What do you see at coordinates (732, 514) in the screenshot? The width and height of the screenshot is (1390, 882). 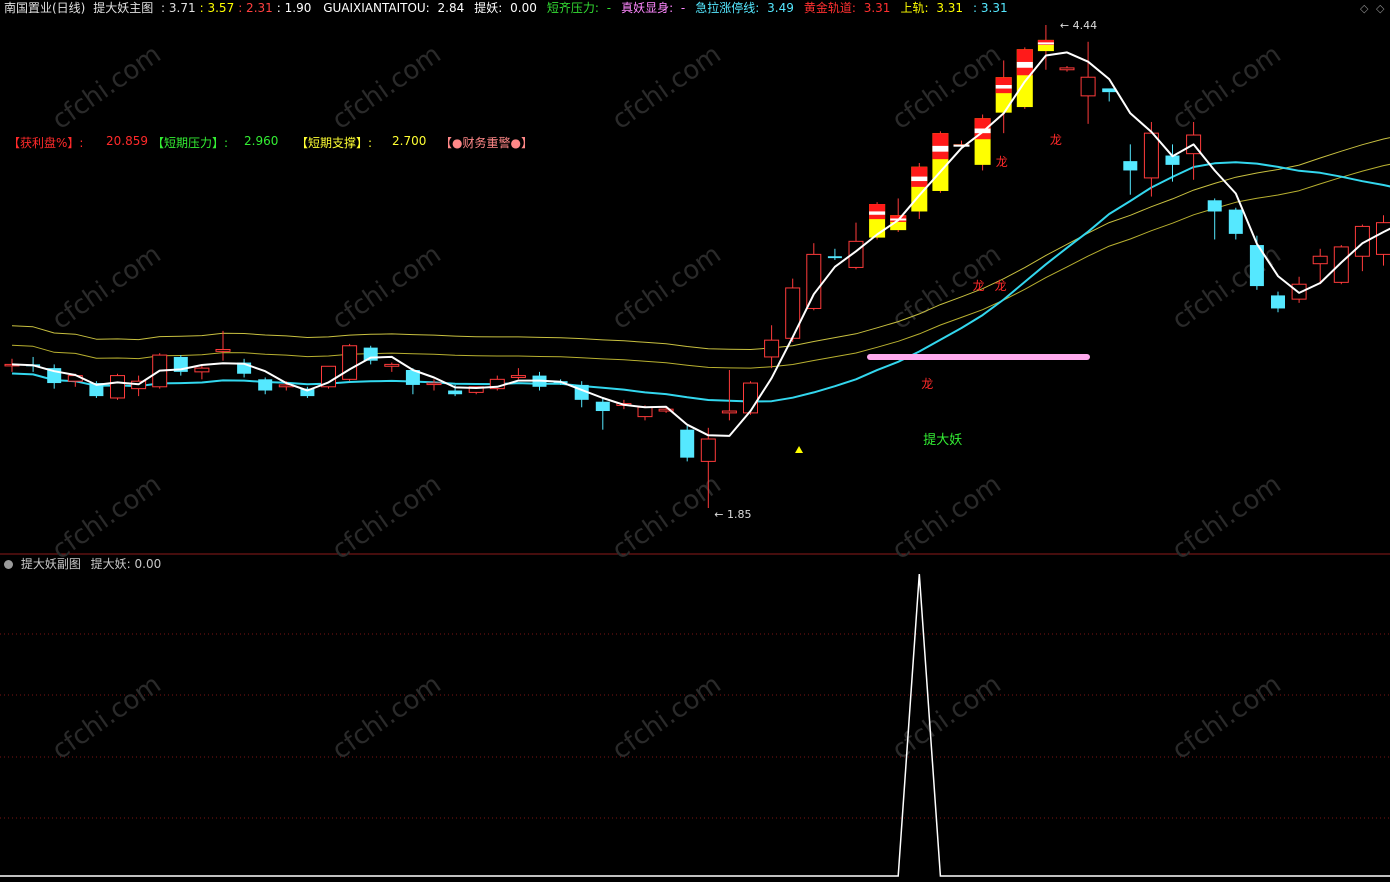 I see `low-label: ← 1.85` at bounding box center [732, 514].